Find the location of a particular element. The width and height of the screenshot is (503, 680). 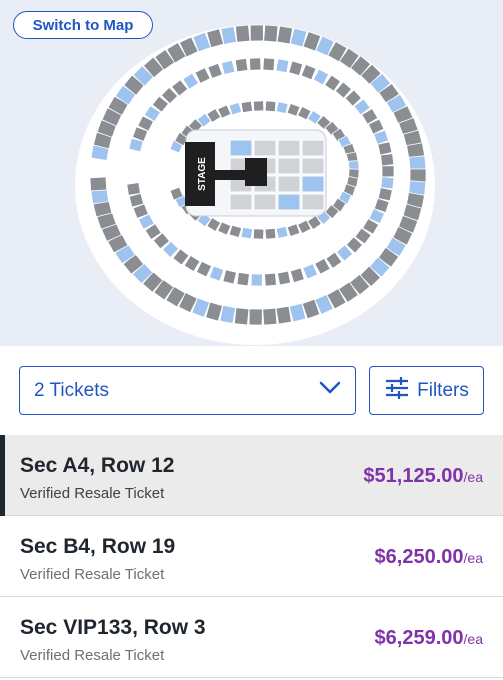

listing-price: $6,250.00/ea is located at coordinates (429, 557).